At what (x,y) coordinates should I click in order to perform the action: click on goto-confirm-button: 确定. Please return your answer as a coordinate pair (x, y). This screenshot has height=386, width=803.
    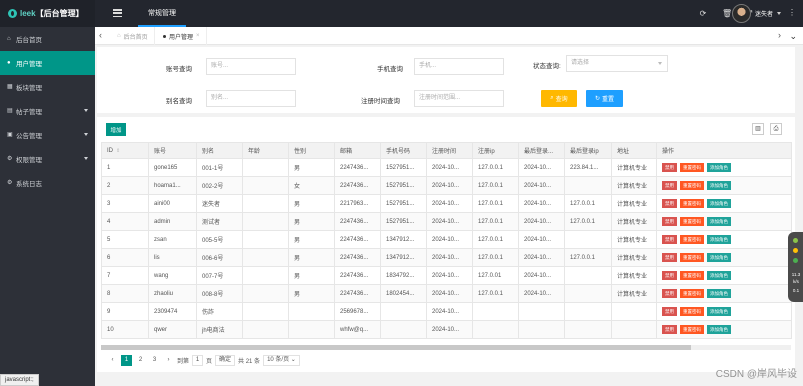
    Looking at the image, I should click on (225, 360).